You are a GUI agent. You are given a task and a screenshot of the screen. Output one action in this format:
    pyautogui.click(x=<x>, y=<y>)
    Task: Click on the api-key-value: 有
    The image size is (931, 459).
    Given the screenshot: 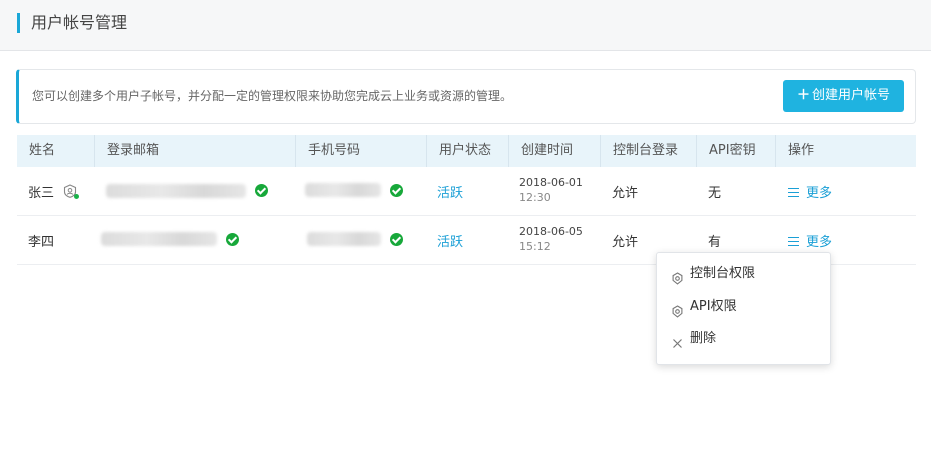 What is the action you would take?
    pyautogui.click(x=715, y=242)
    